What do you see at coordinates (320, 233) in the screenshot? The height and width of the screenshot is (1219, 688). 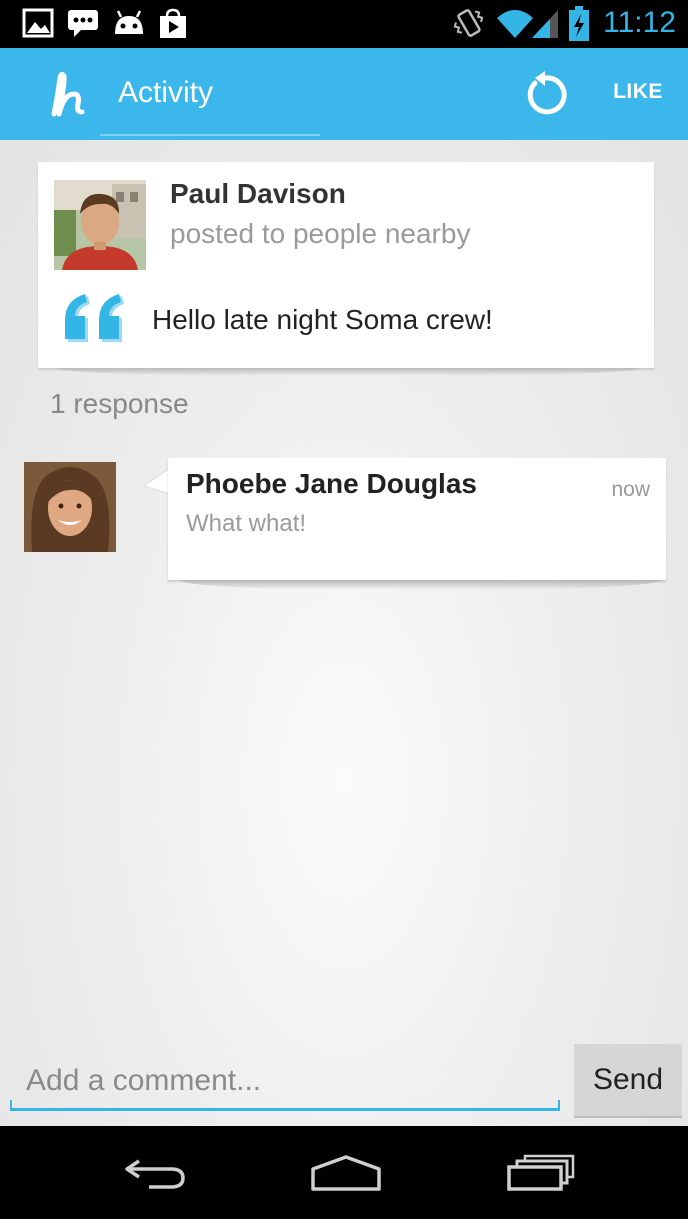 I see `post-subtitle: posted to people nearby` at bounding box center [320, 233].